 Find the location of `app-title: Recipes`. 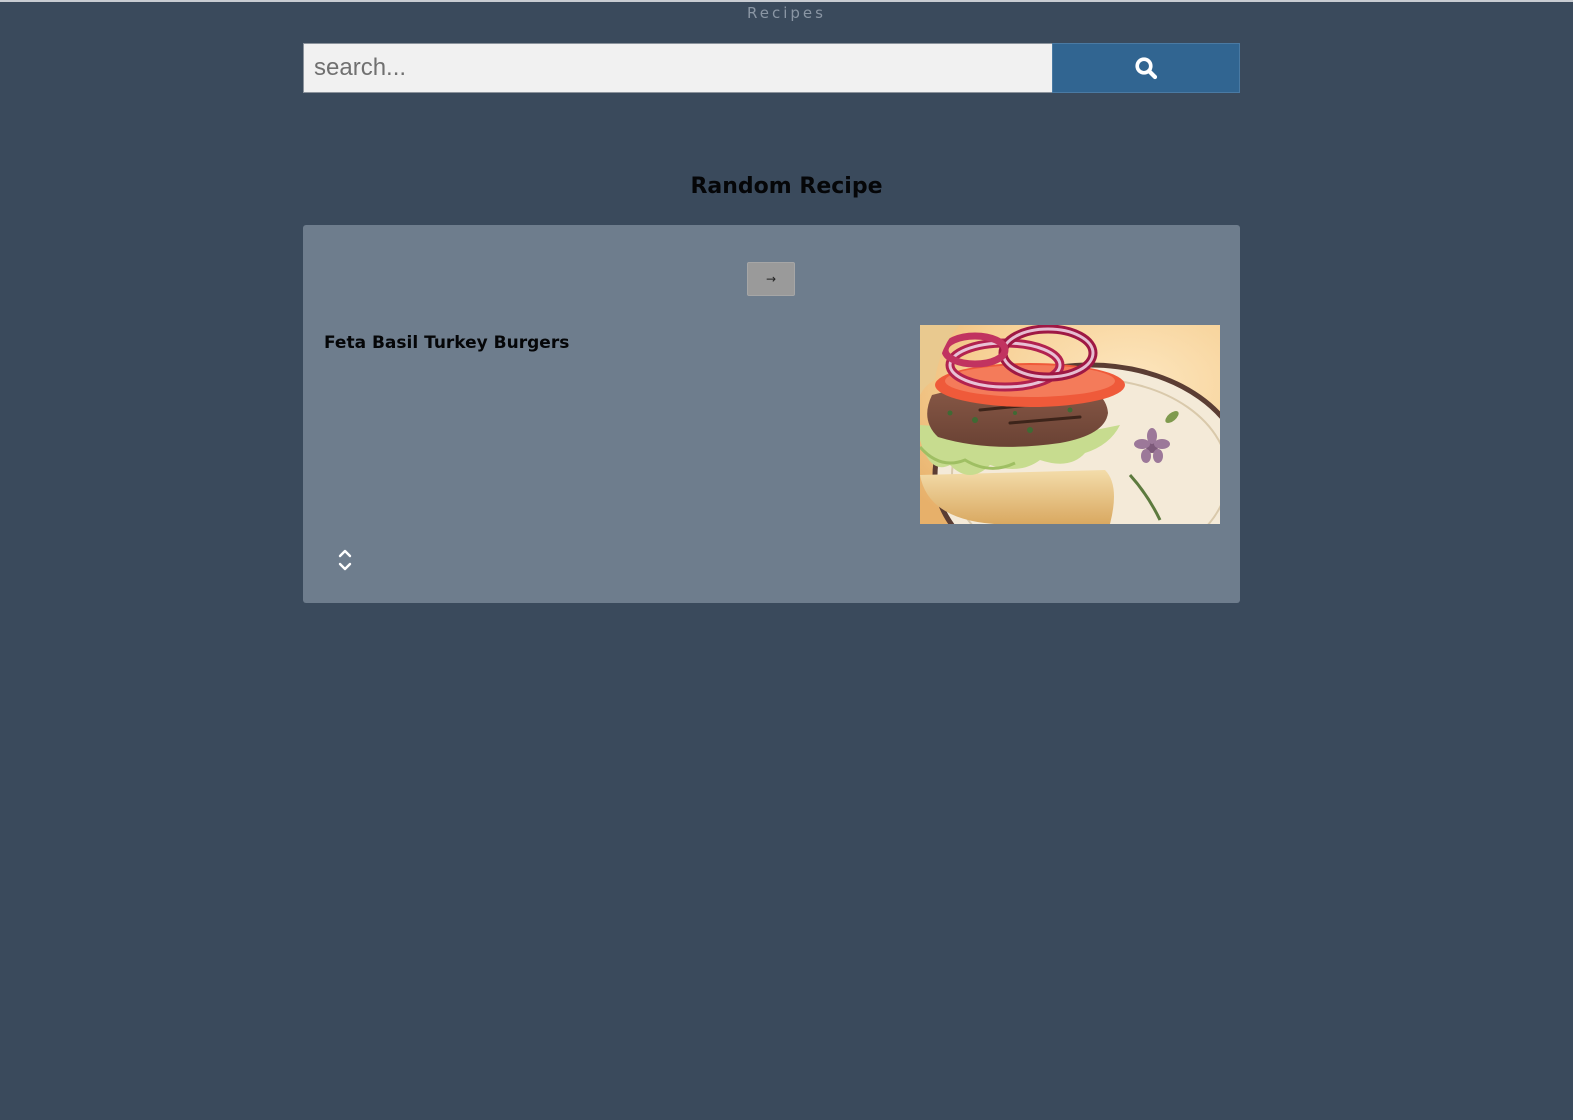

app-title: Recipes is located at coordinates (786, 13).